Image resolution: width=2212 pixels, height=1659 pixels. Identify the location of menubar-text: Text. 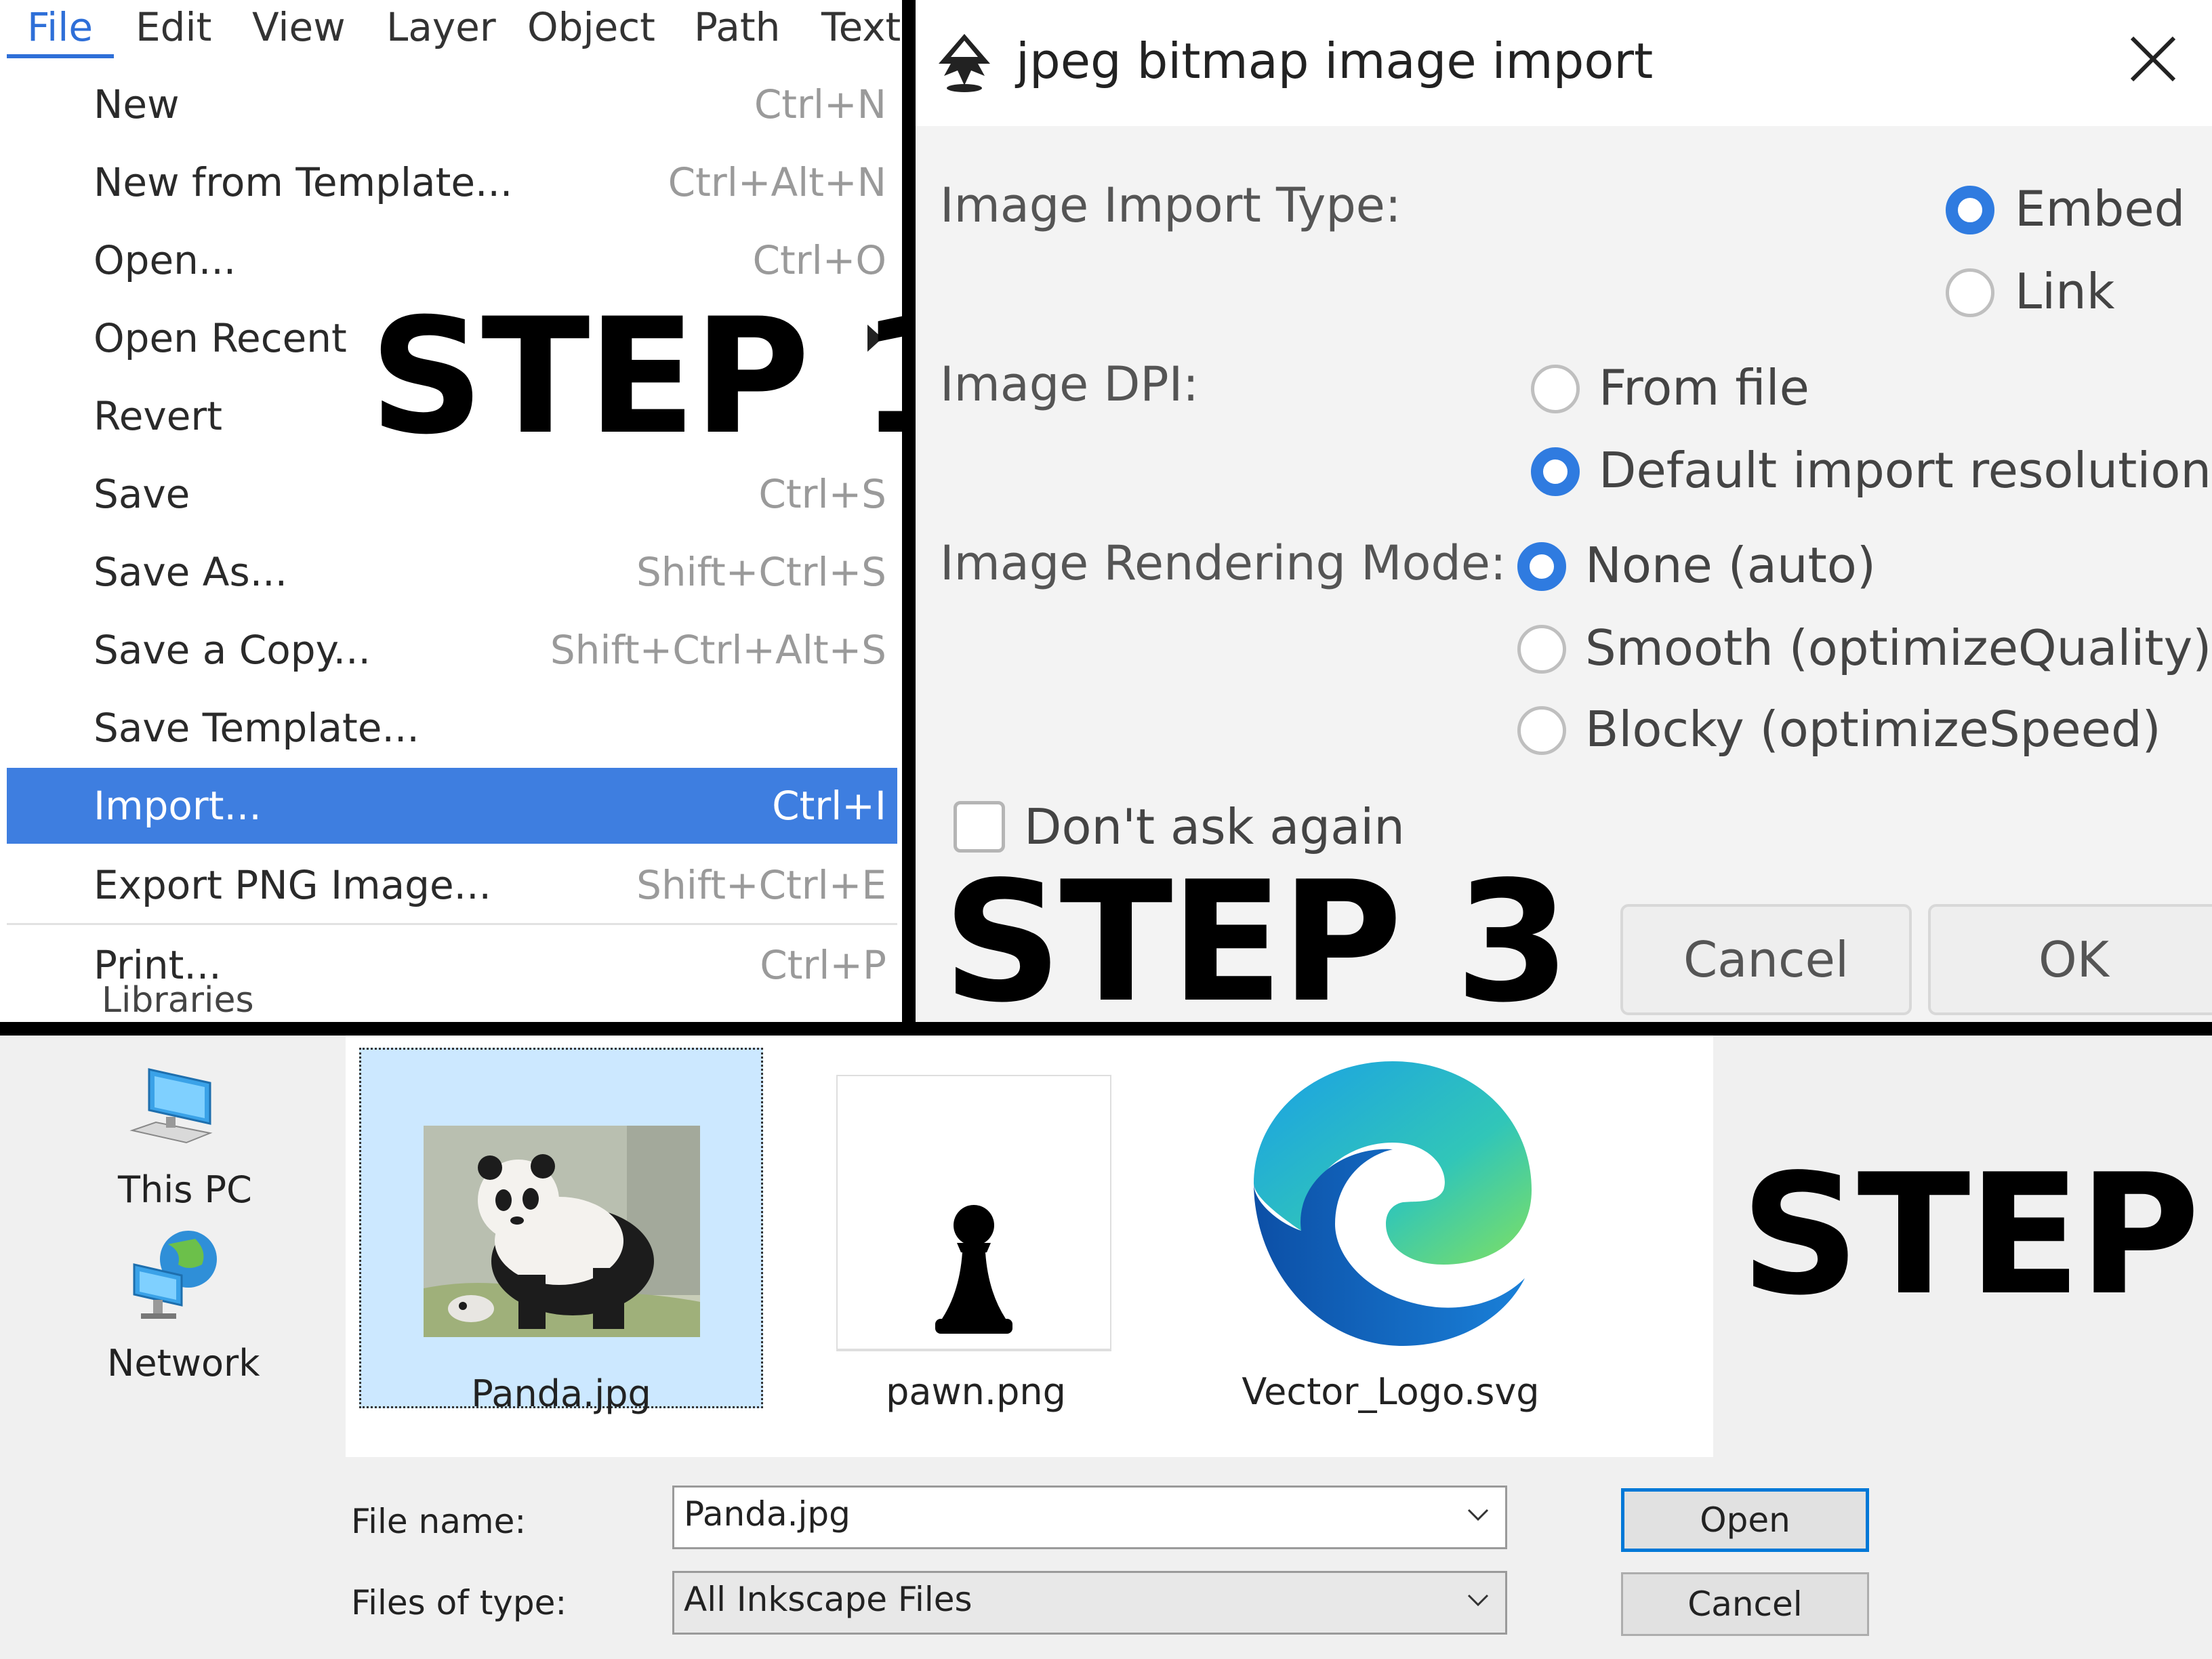
(861, 27).